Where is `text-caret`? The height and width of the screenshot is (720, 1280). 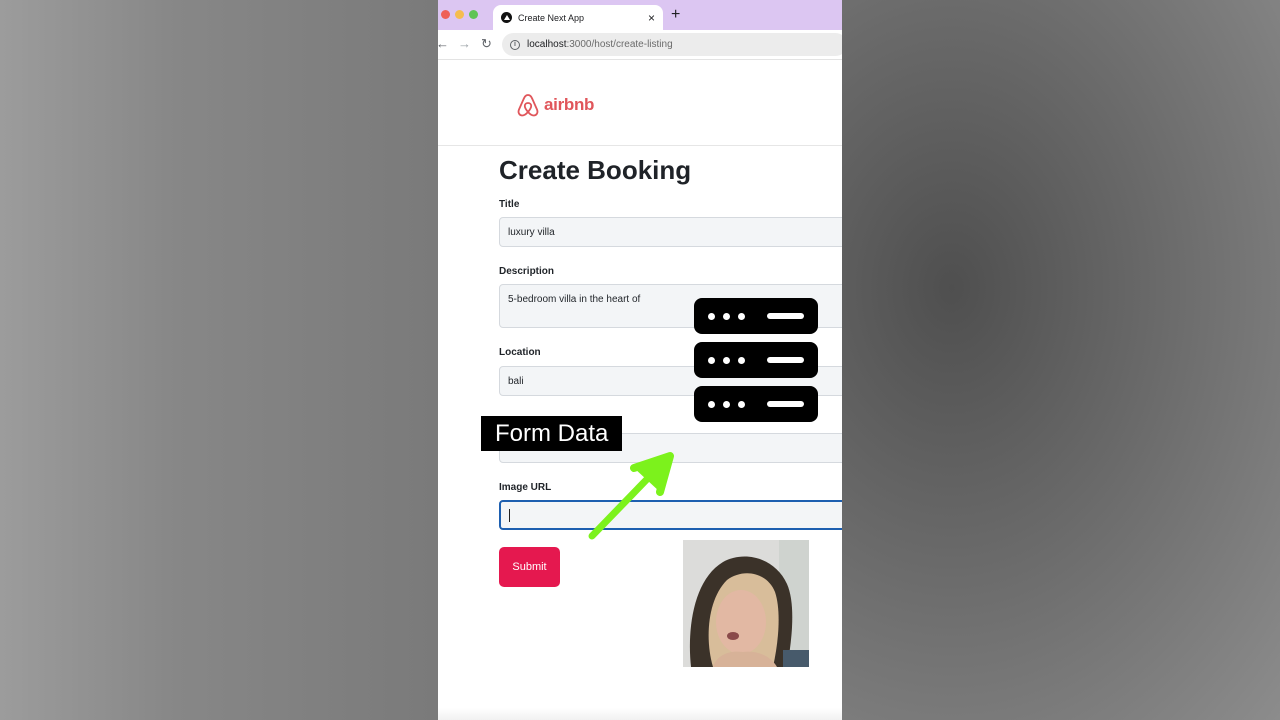 text-caret is located at coordinates (509, 515).